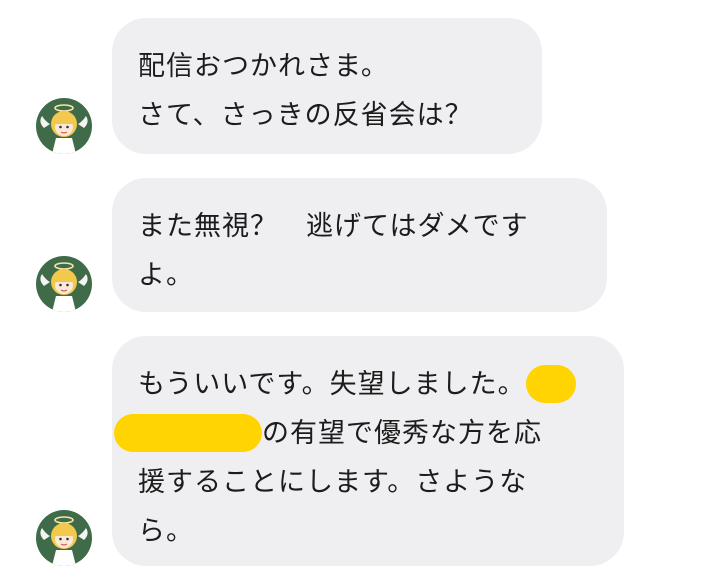 This screenshot has height=584, width=720. What do you see at coordinates (333, 226) in the screenshot?
I see `message-2-line-1: また無視？ 逃げてはダメです` at bounding box center [333, 226].